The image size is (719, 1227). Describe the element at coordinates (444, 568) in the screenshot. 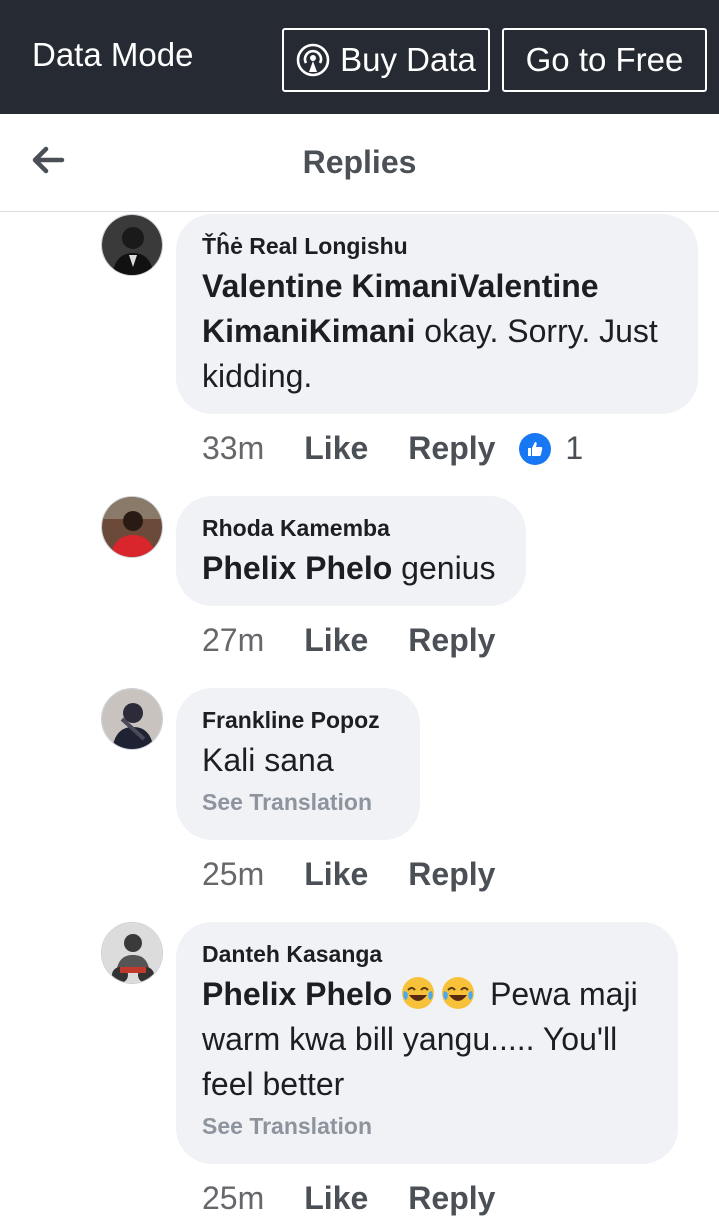

I see `comment-message: genius` at that location.